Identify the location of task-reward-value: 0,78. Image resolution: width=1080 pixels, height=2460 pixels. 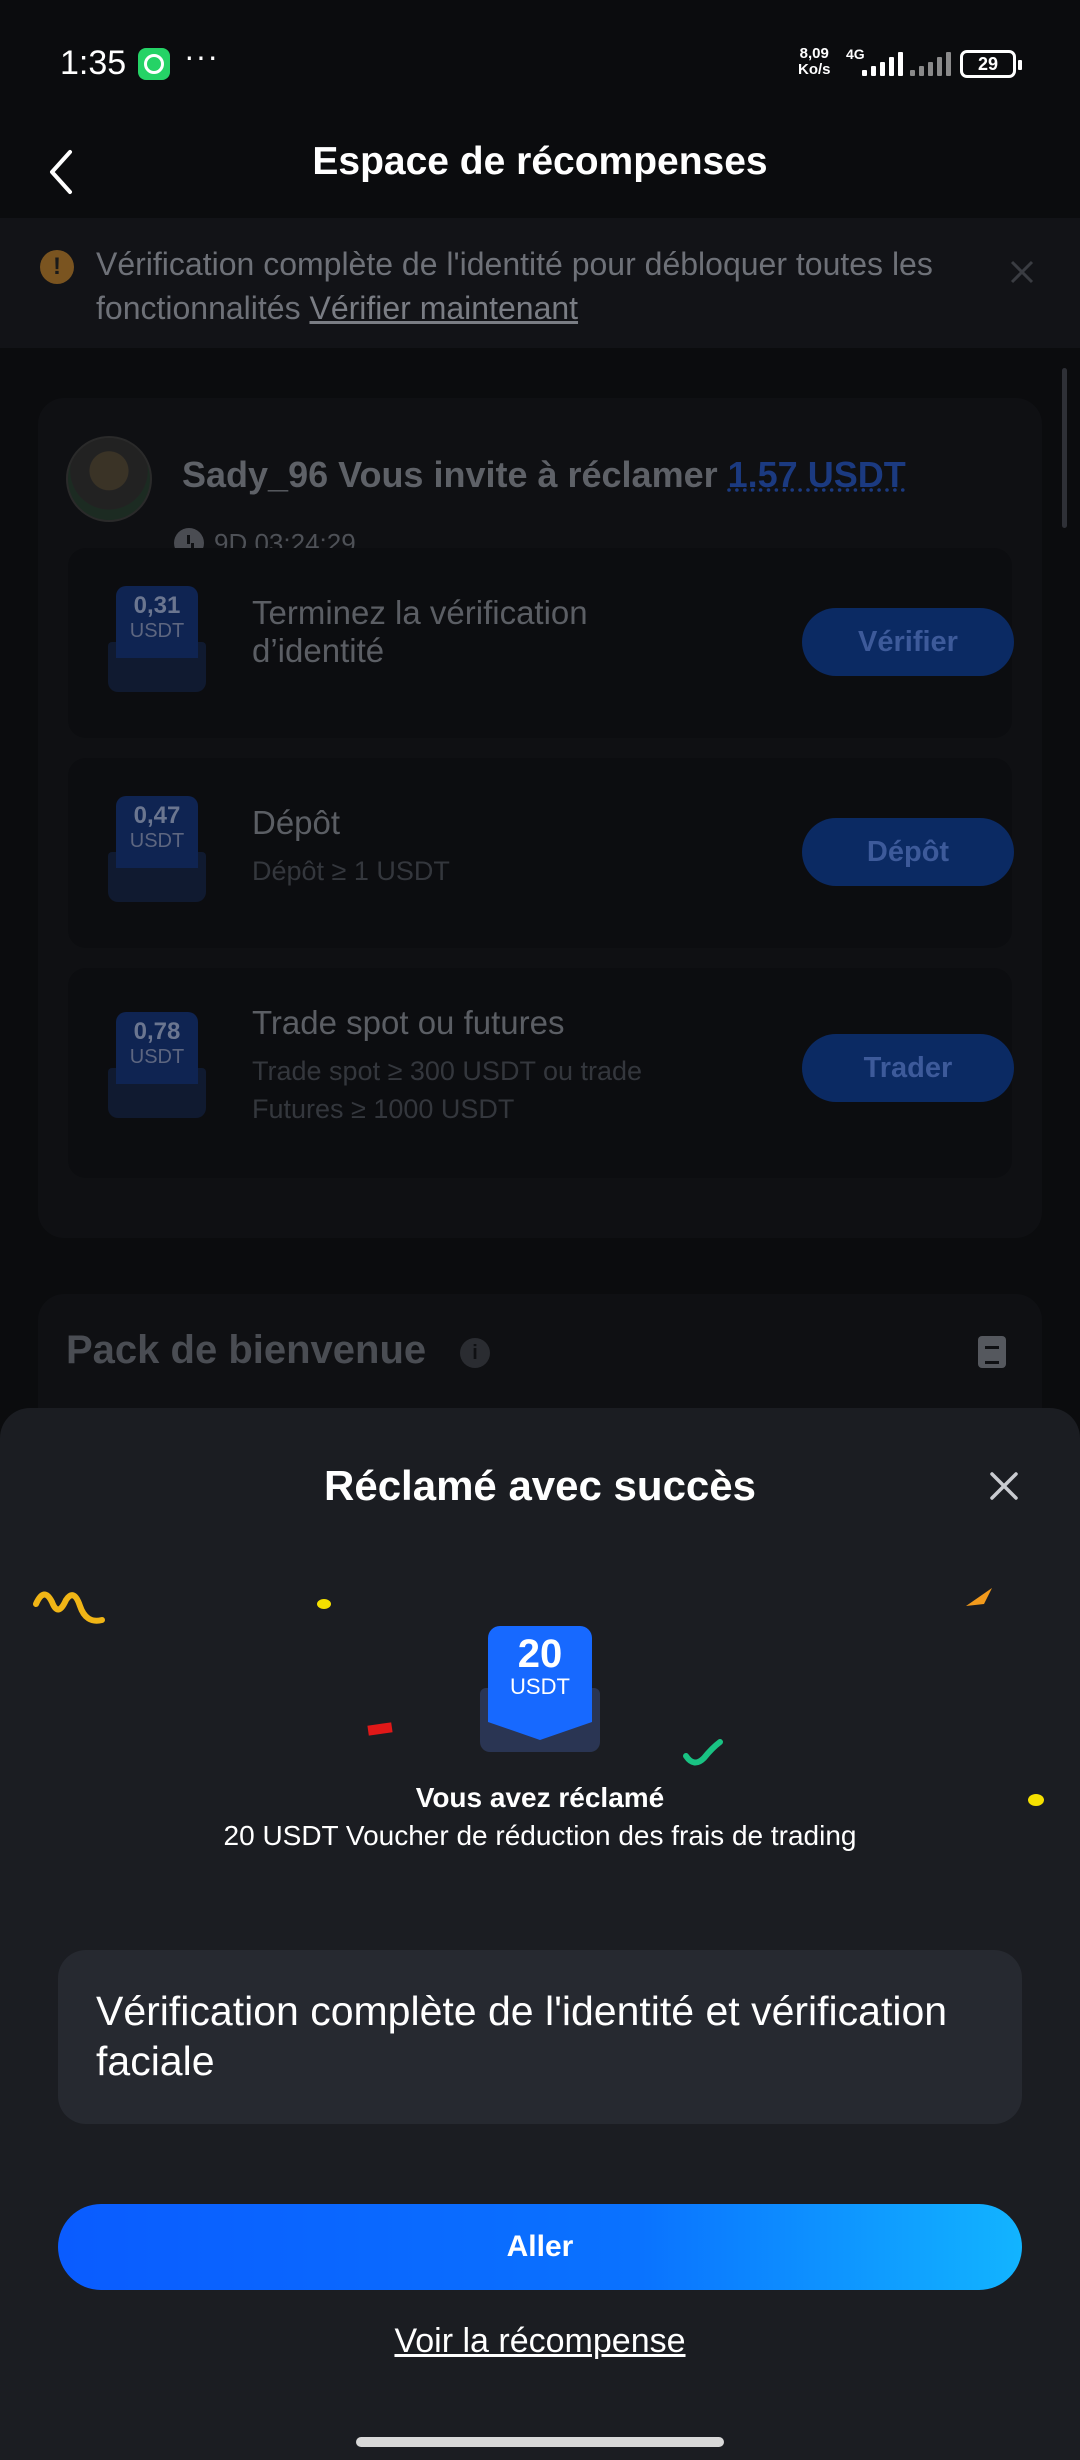
(157, 1031).